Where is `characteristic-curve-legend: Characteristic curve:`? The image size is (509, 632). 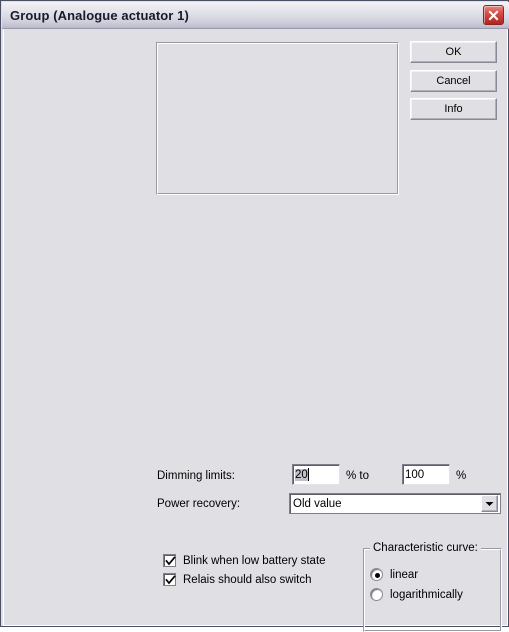 characteristic-curve-legend: Characteristic curve: is located at coordinates (425, 548).